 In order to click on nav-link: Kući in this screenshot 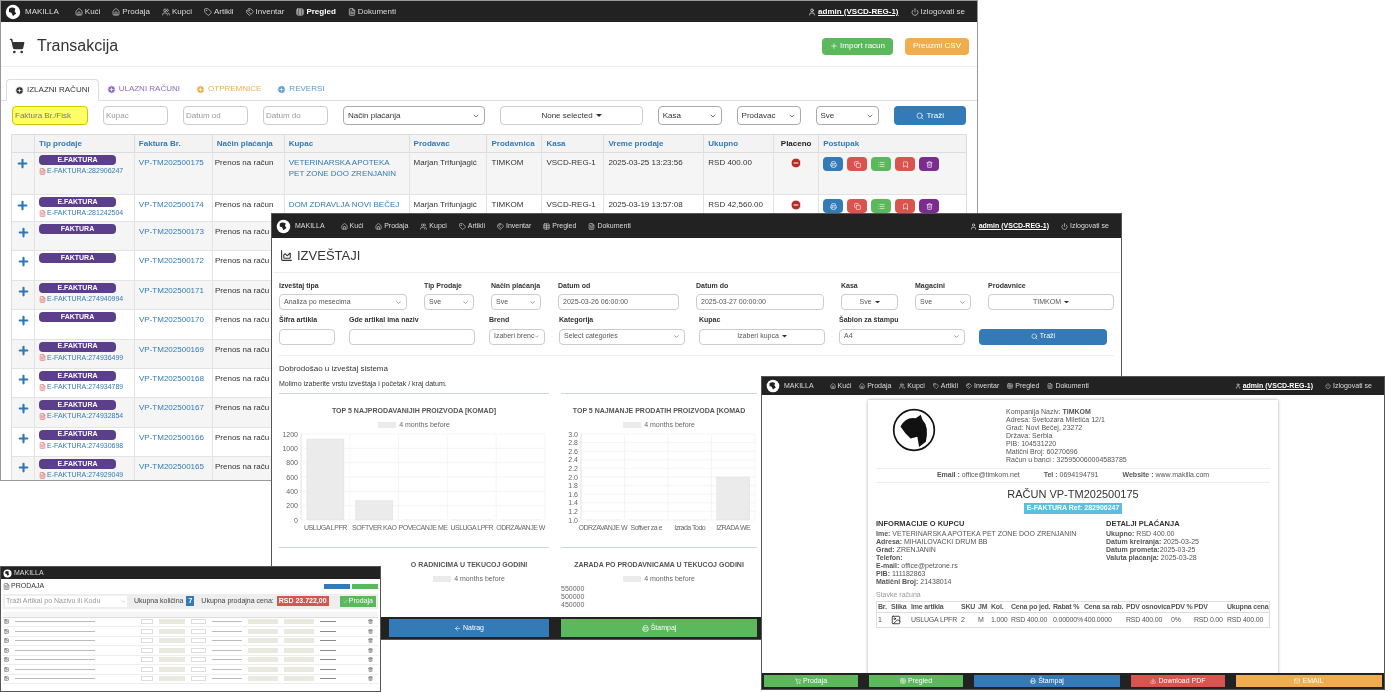, I will do `click(87, 11)`.